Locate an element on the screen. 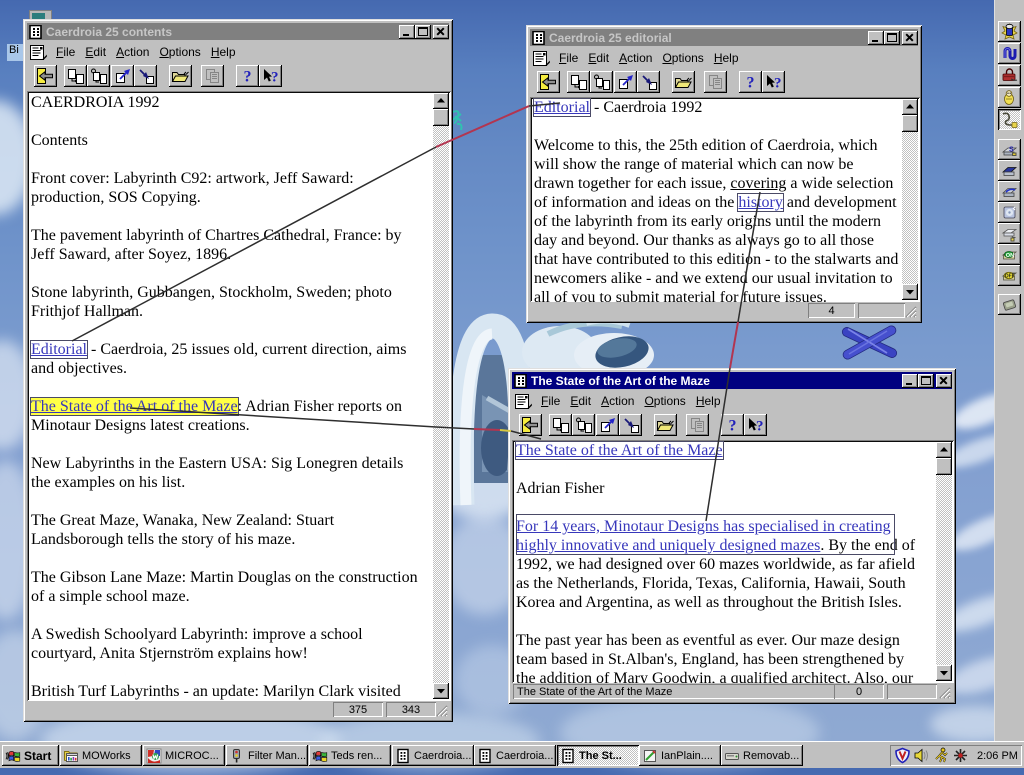  svg-text: ON is located at coordinates (1010, 256).